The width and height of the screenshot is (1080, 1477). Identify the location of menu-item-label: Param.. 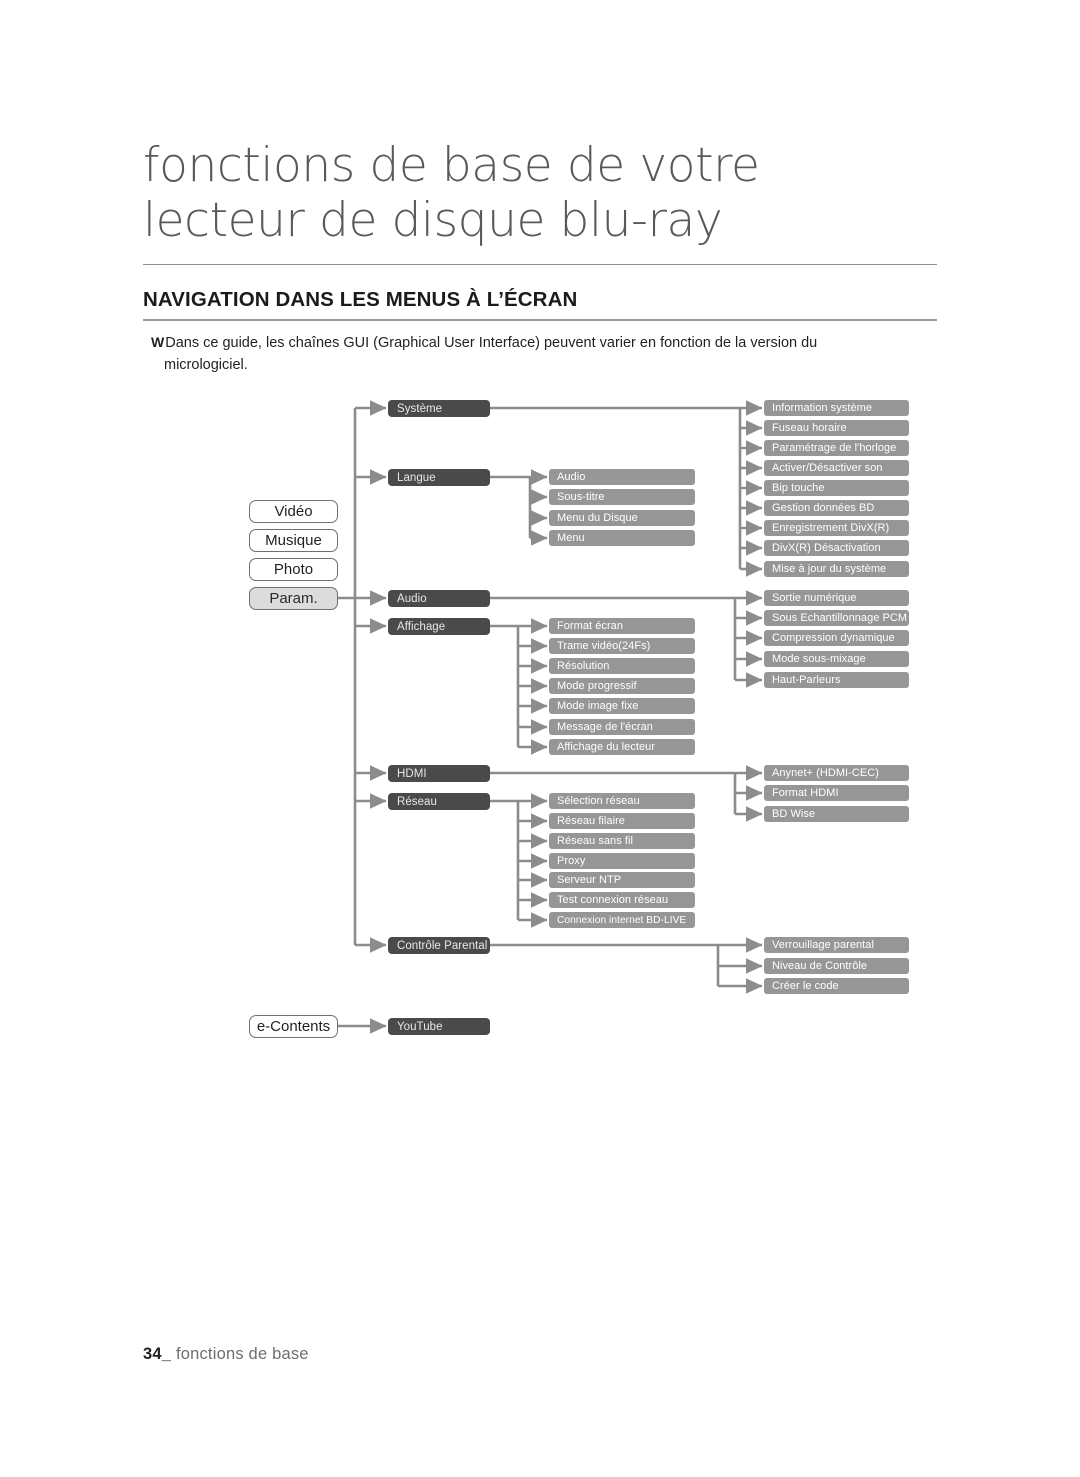
(293, 598).